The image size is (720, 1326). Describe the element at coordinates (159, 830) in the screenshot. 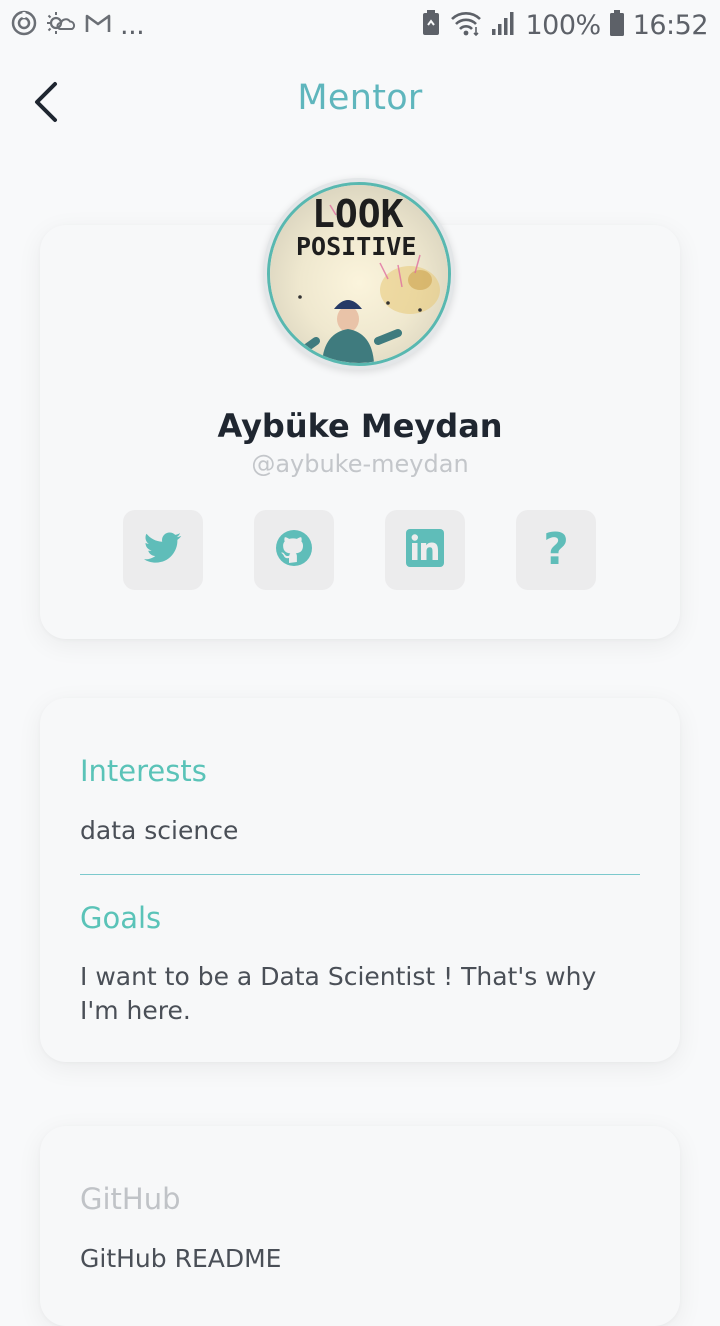

I see `interests-text: data science` at that location.